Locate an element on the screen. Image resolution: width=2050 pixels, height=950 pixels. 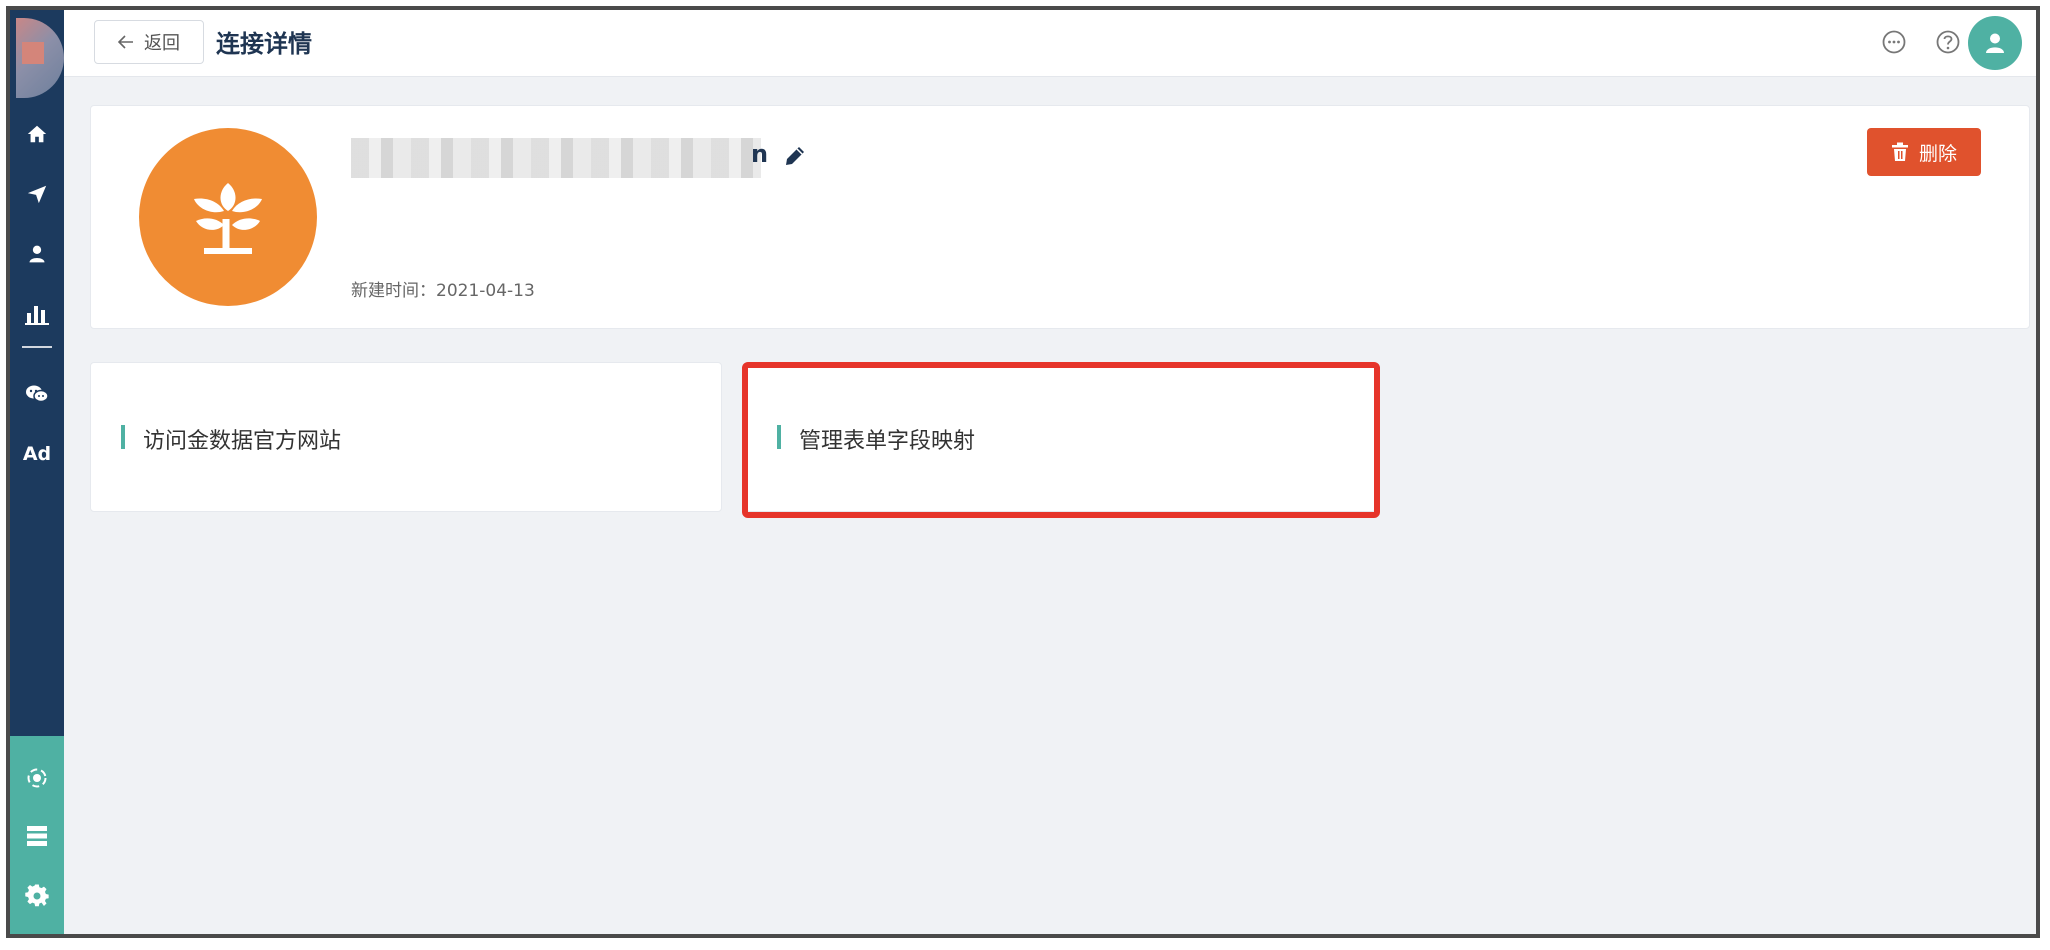
top-header: 返回 连接详情 is located at coordinates (1050, 43).